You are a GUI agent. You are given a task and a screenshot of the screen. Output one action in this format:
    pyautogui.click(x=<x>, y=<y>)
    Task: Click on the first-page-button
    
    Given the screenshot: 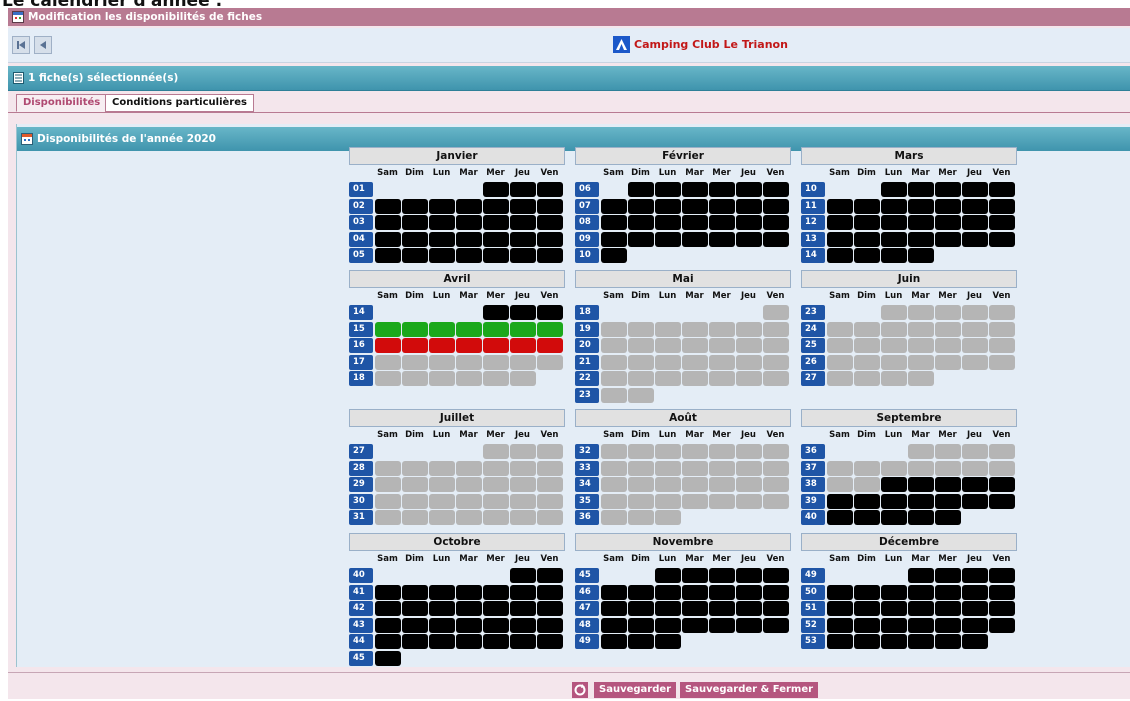 What is the action you would take?
    pyautogui.click(x=21, y=45)
    